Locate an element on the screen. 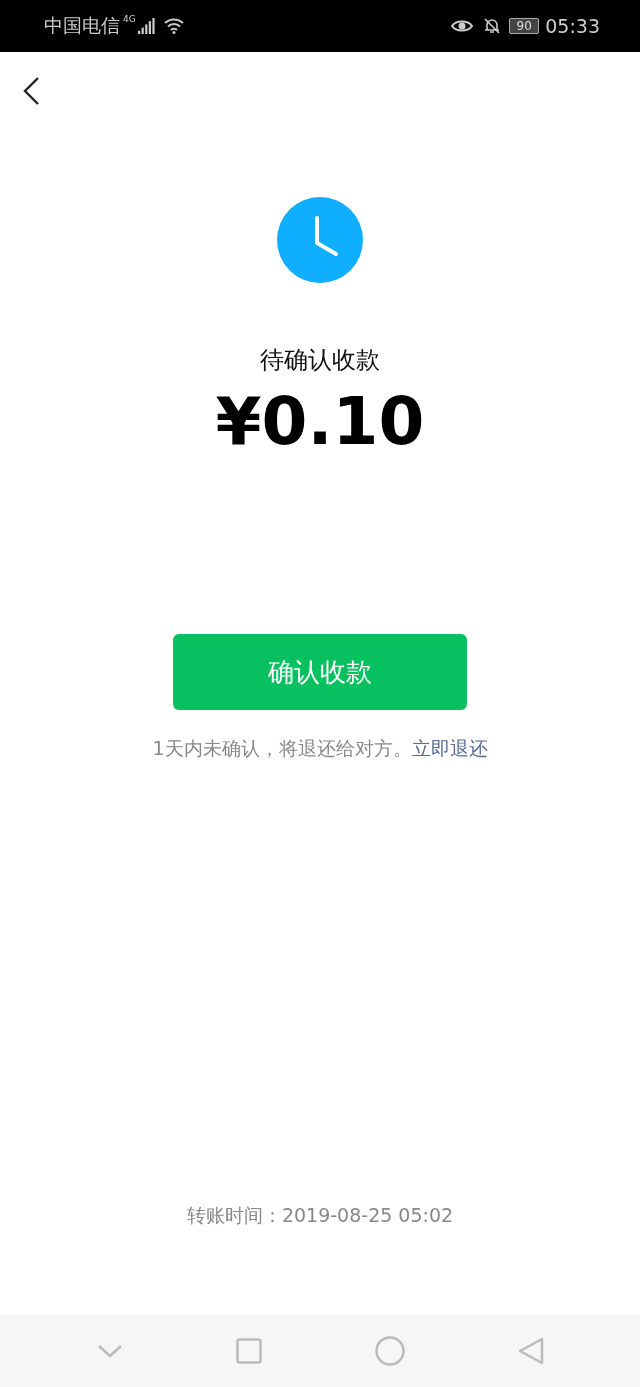  network-type: 4G is located at coordinates (129, 19).